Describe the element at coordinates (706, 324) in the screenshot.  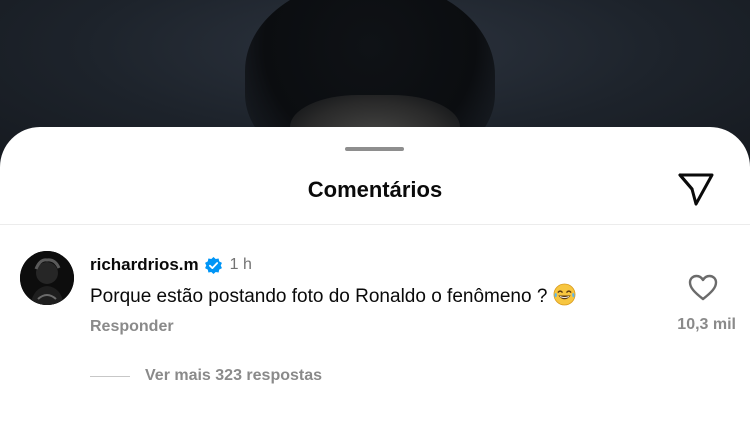
I see `like-count: 10,3 mil` at that location.